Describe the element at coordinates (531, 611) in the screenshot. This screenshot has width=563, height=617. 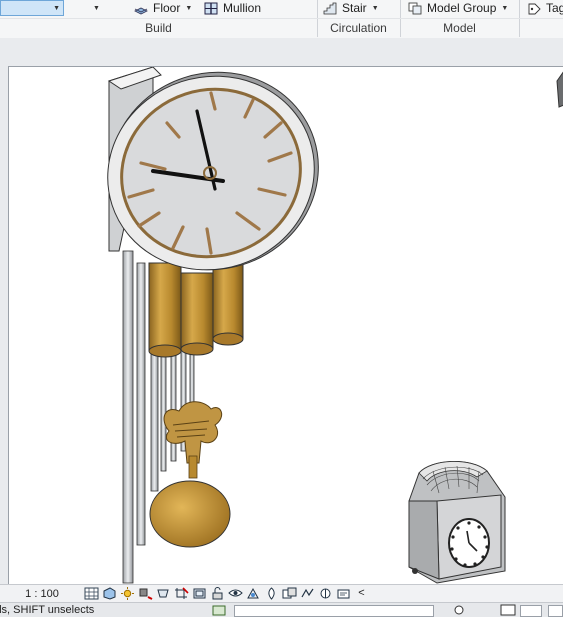
I see `filter-count-field` at that location.